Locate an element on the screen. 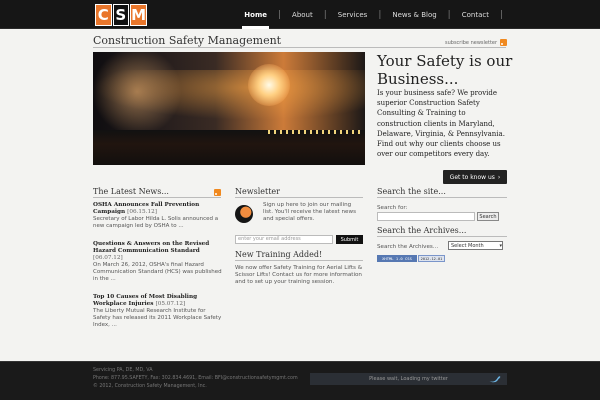 The height and width of the screenshot is (400, 600). hero-water is located at coordinates (229, 147).